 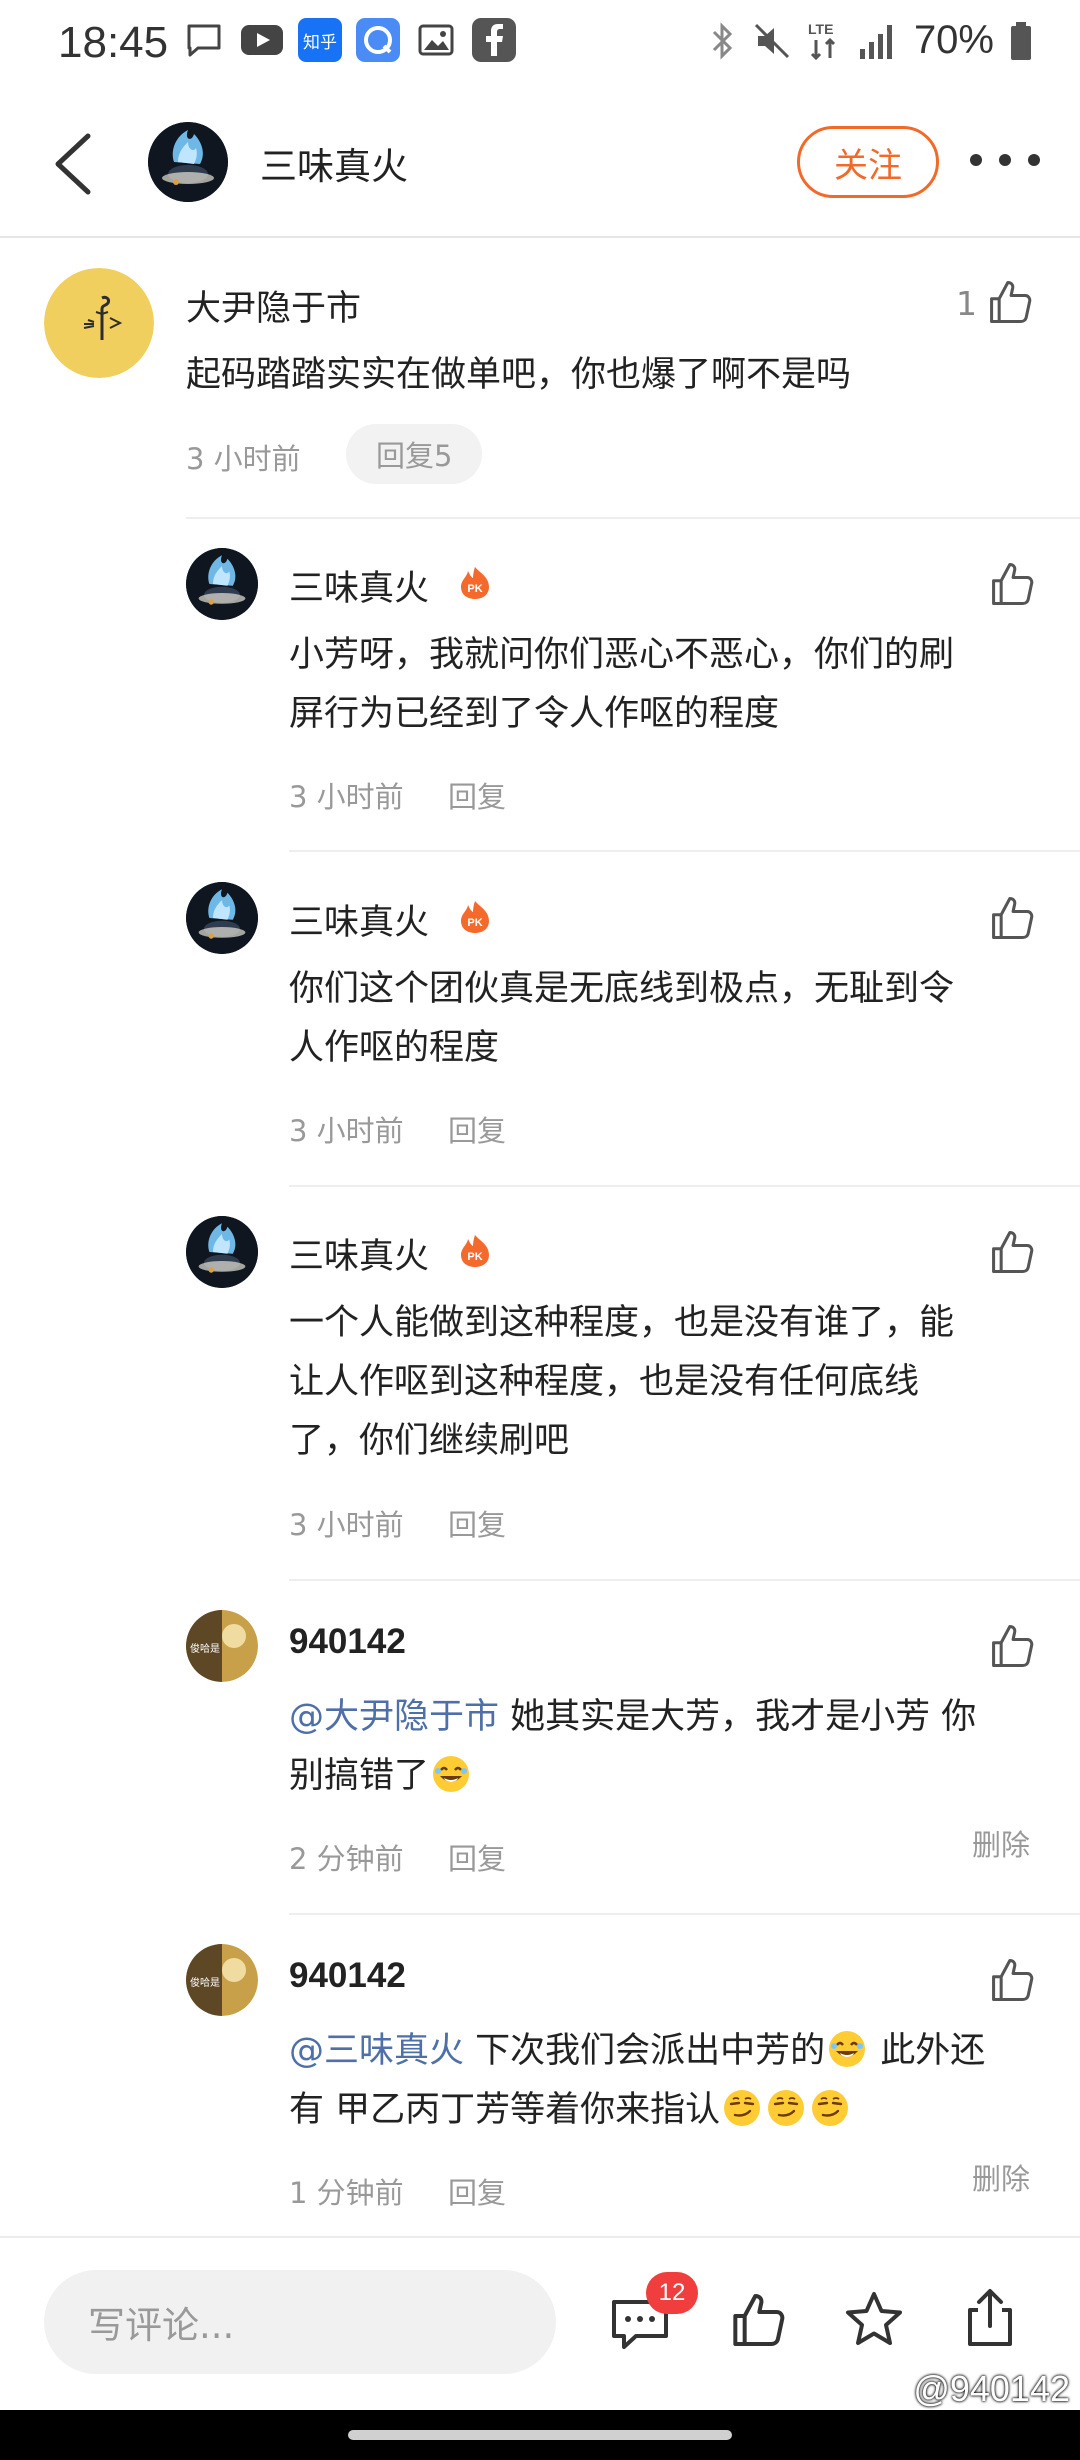 I want to click on reply-time: 1 分钟前, so click(x=346, y=2193).